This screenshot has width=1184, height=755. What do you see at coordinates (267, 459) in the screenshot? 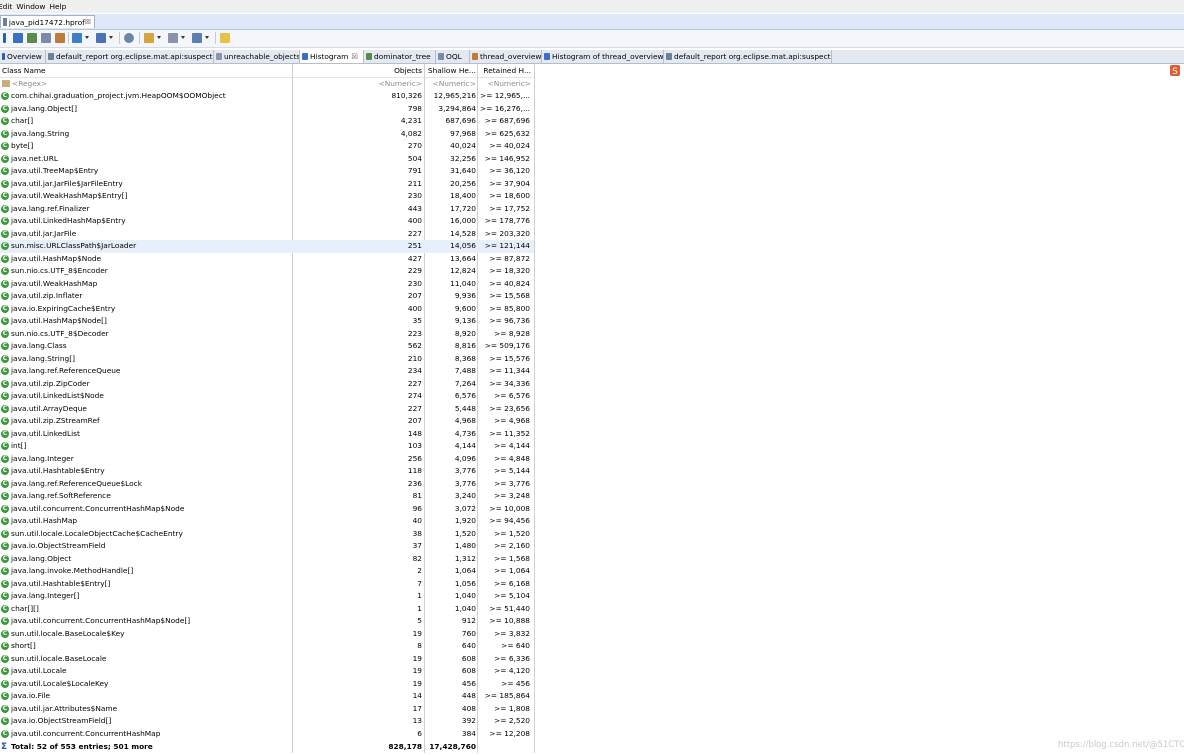
I see `table-row: Cjava.lang.Integer 256 4,096 >= 4,848` at bounding box center [267, 459].